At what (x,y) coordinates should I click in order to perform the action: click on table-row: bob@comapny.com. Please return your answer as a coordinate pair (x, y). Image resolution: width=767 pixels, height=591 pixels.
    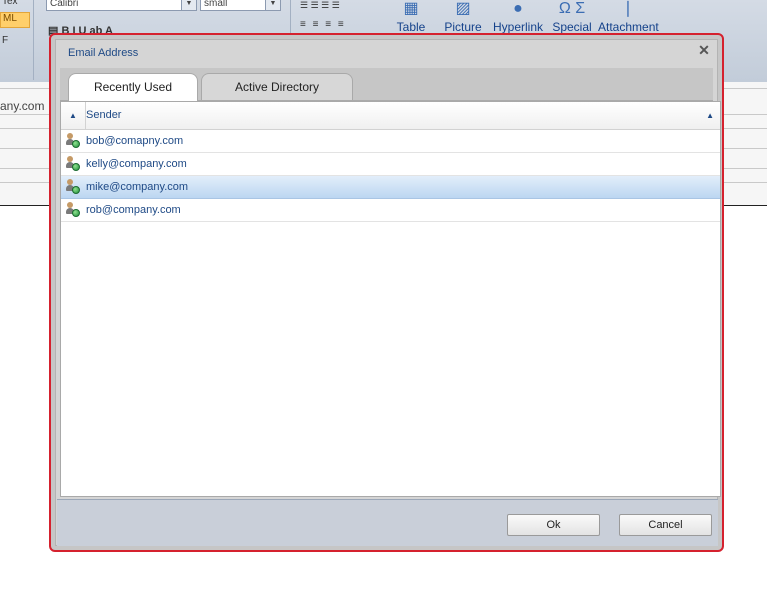
    Looking at the image, I should click on (390, 141).